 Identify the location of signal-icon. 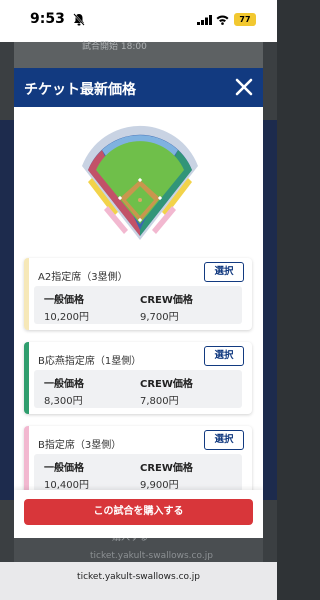
(204, 20).